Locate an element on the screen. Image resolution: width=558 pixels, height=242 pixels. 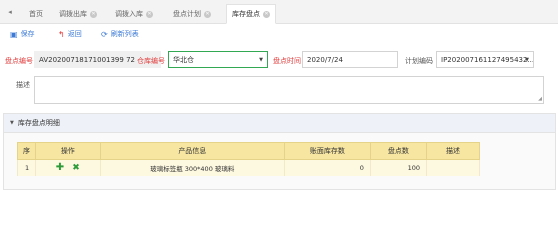
col-header-action: 操作 is located at coordinates (68, 151).